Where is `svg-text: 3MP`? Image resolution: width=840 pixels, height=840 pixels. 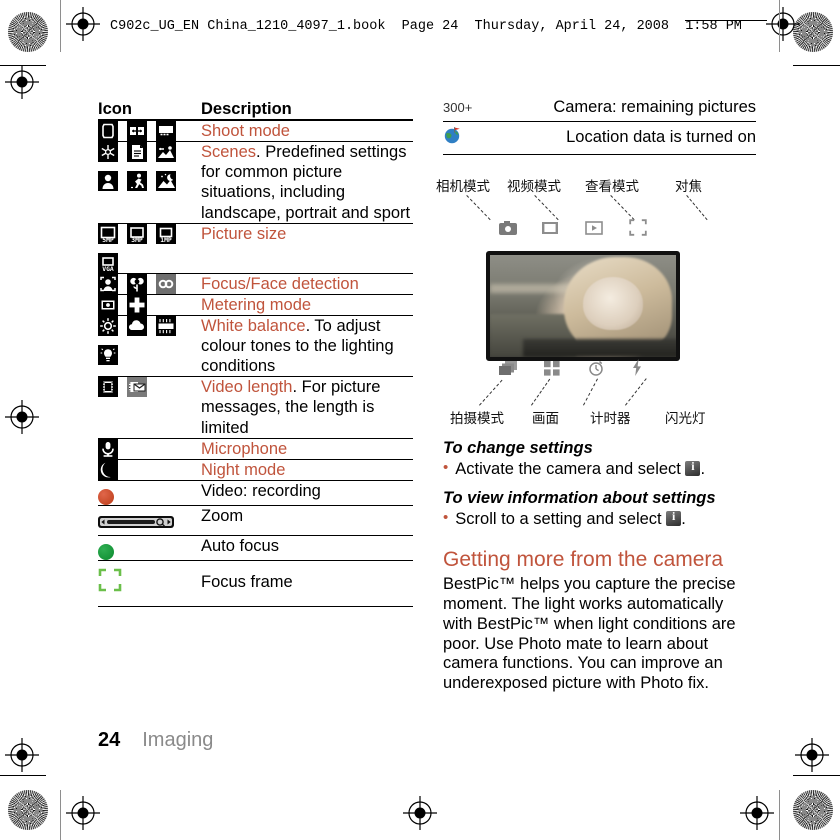 svg-text: 3MP is located at coordinates (137, 240).